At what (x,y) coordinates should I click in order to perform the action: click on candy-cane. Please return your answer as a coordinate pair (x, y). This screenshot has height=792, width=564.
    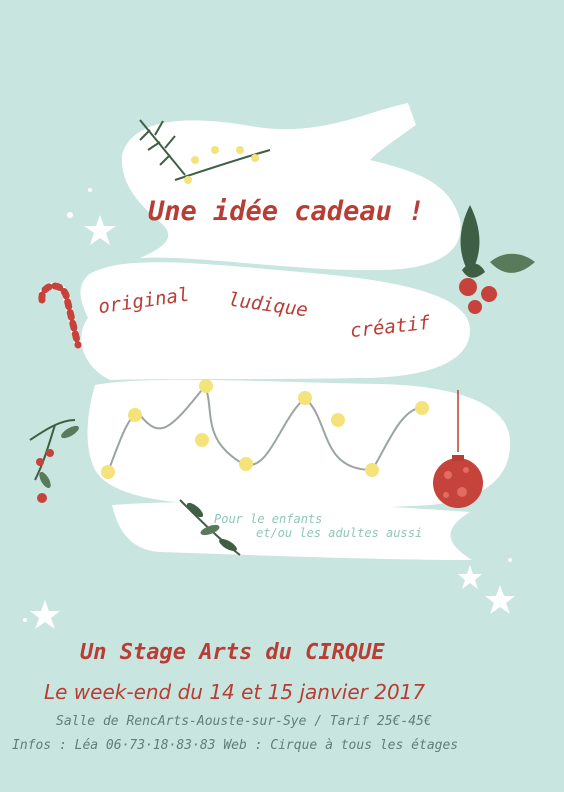
    Looking at the image, I should click on (60, 315).